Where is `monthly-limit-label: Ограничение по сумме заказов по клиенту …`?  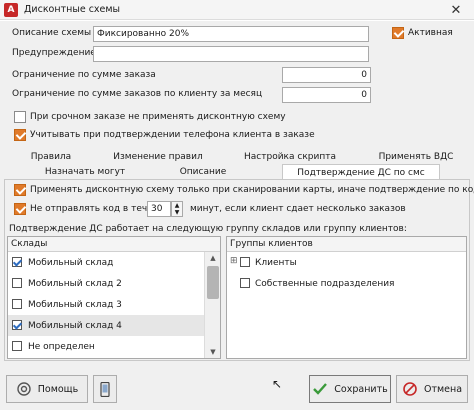
monthly-limit-label: Ограничение по сумме заказов по клиенту … is located at coordinates (137, 94).